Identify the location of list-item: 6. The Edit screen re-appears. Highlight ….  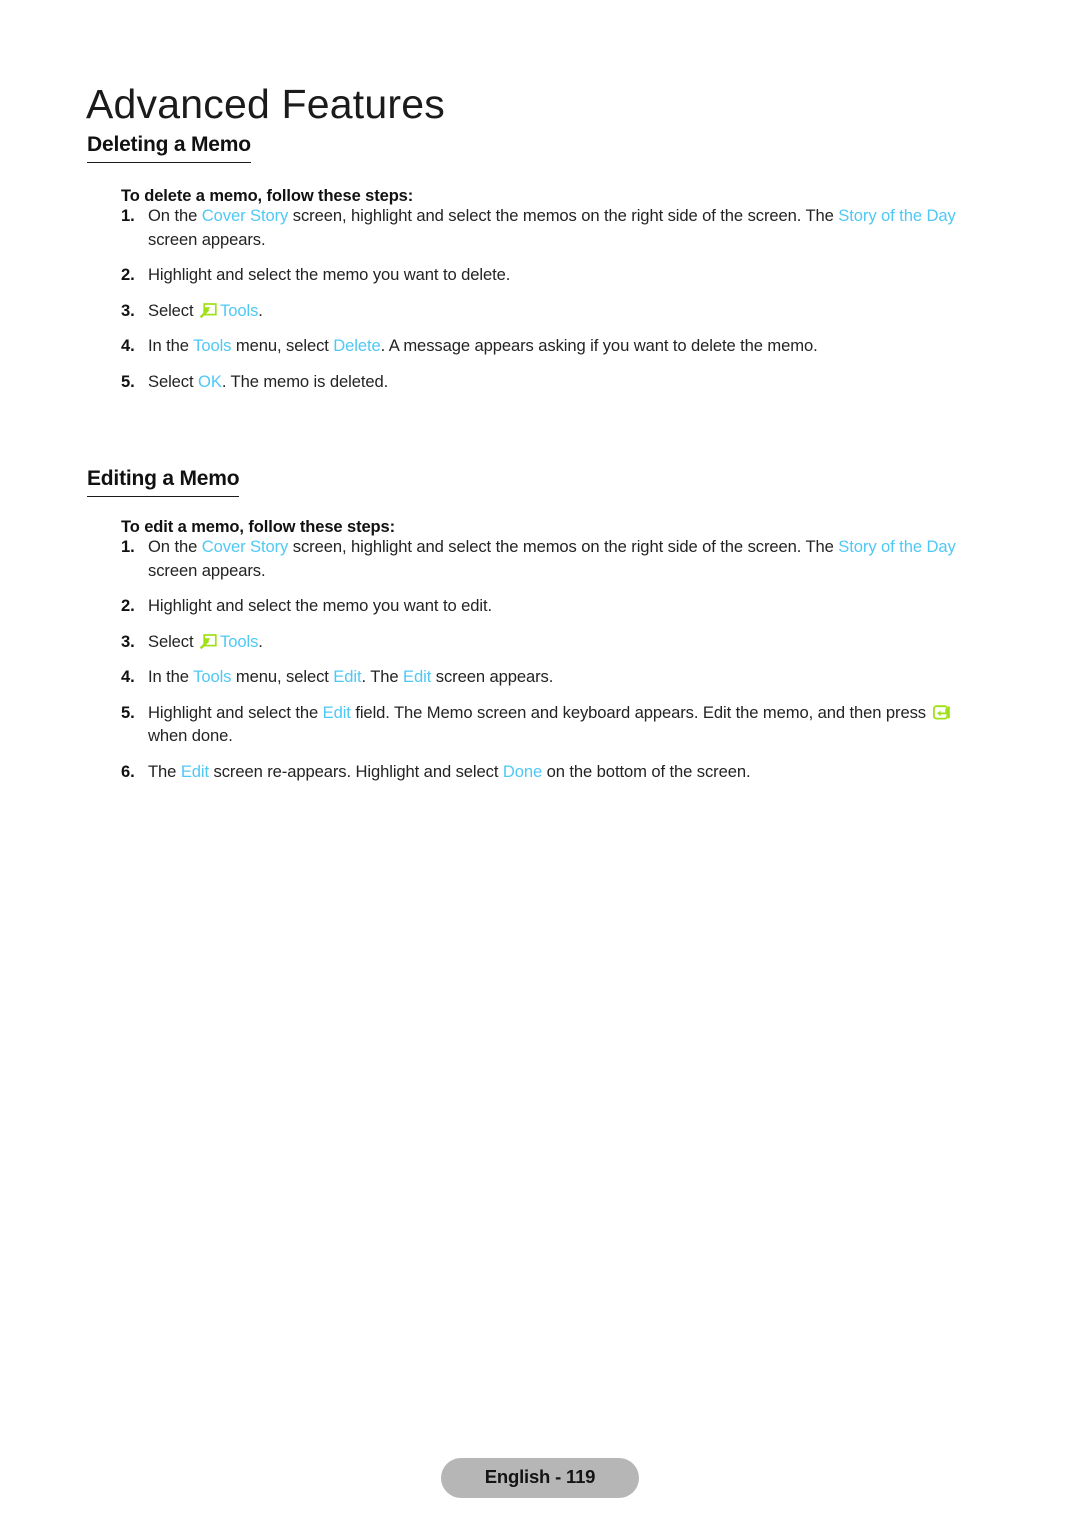
(554, 772).